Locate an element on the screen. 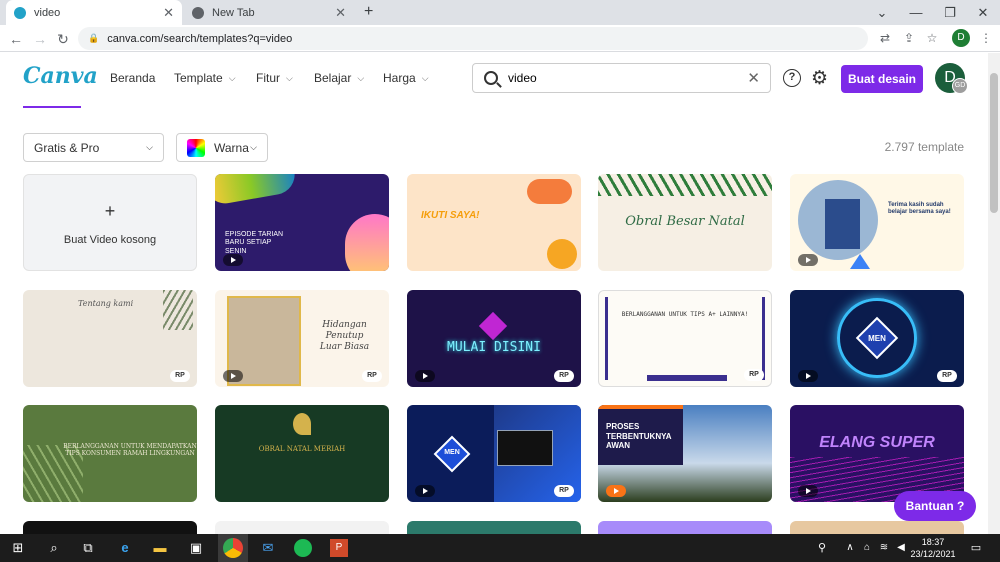  nav-label: Beranda is located at coordinates (133, 78).